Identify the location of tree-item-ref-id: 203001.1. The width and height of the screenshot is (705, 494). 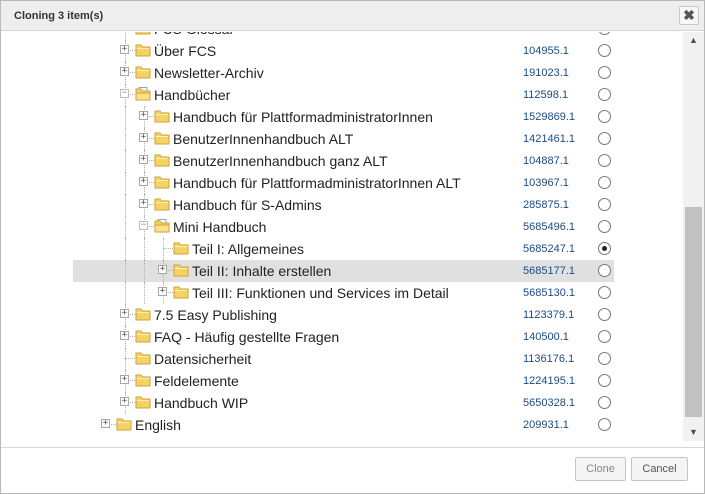
(546, 33).